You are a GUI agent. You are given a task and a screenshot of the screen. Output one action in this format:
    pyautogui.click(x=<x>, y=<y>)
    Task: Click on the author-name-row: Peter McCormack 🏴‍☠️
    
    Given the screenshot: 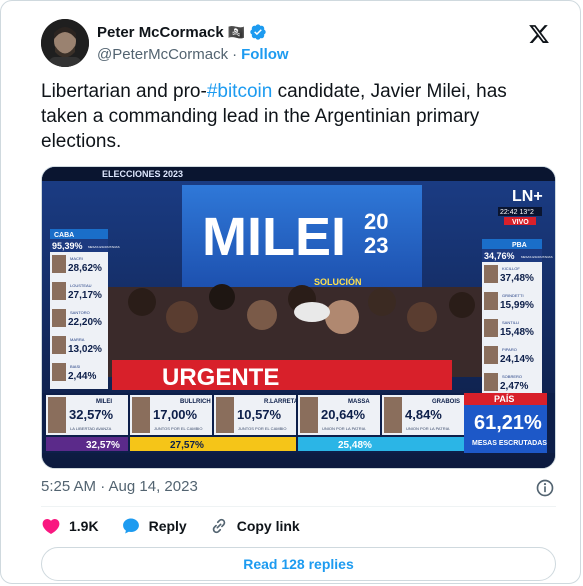 What is the action you would take?
    pyautogui.click(x=182, y=32)
    